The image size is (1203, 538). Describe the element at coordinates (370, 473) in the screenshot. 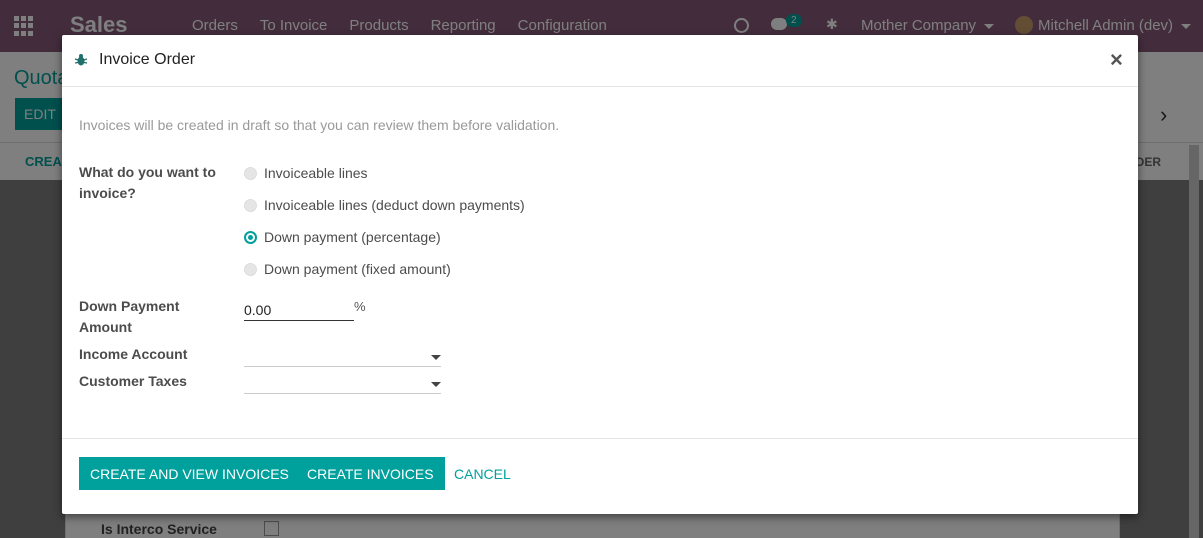

I see `create-invoices-button: Create Invoices` at that location.